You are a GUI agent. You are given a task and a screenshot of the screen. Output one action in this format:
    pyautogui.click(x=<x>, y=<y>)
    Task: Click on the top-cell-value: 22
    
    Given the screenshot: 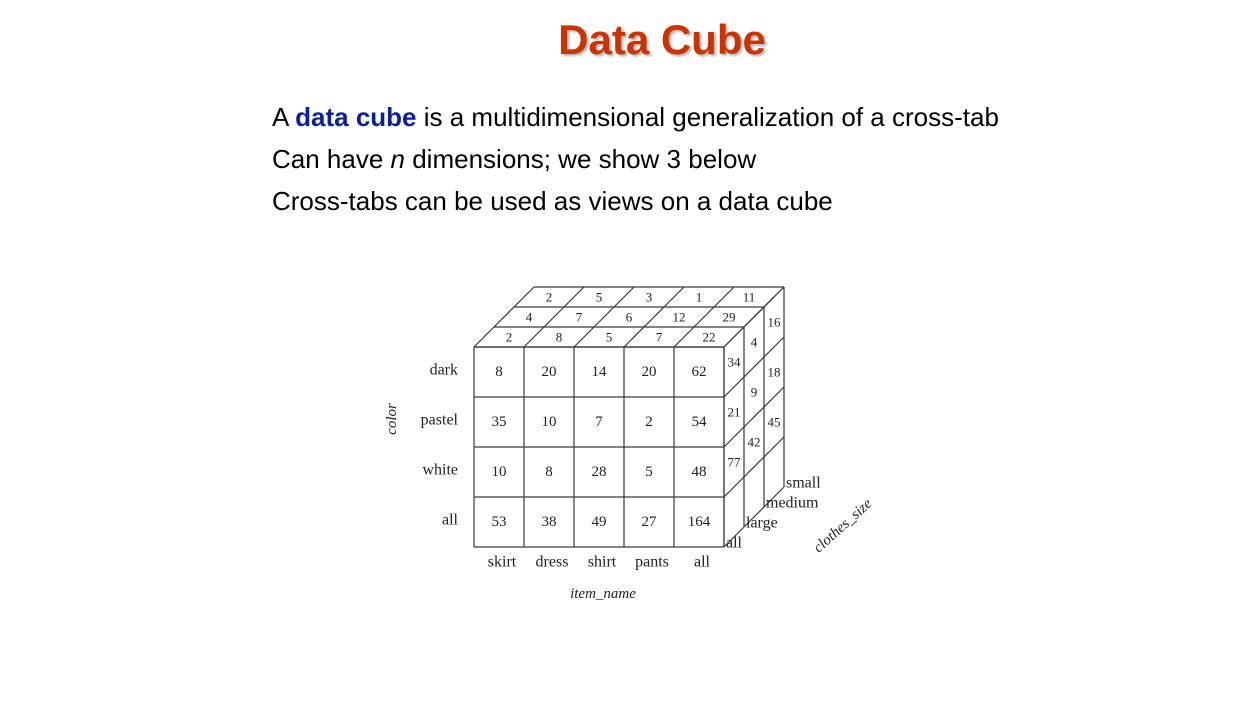 What is the action you would take?
    pyautogui.click(x=709, y=337)
    